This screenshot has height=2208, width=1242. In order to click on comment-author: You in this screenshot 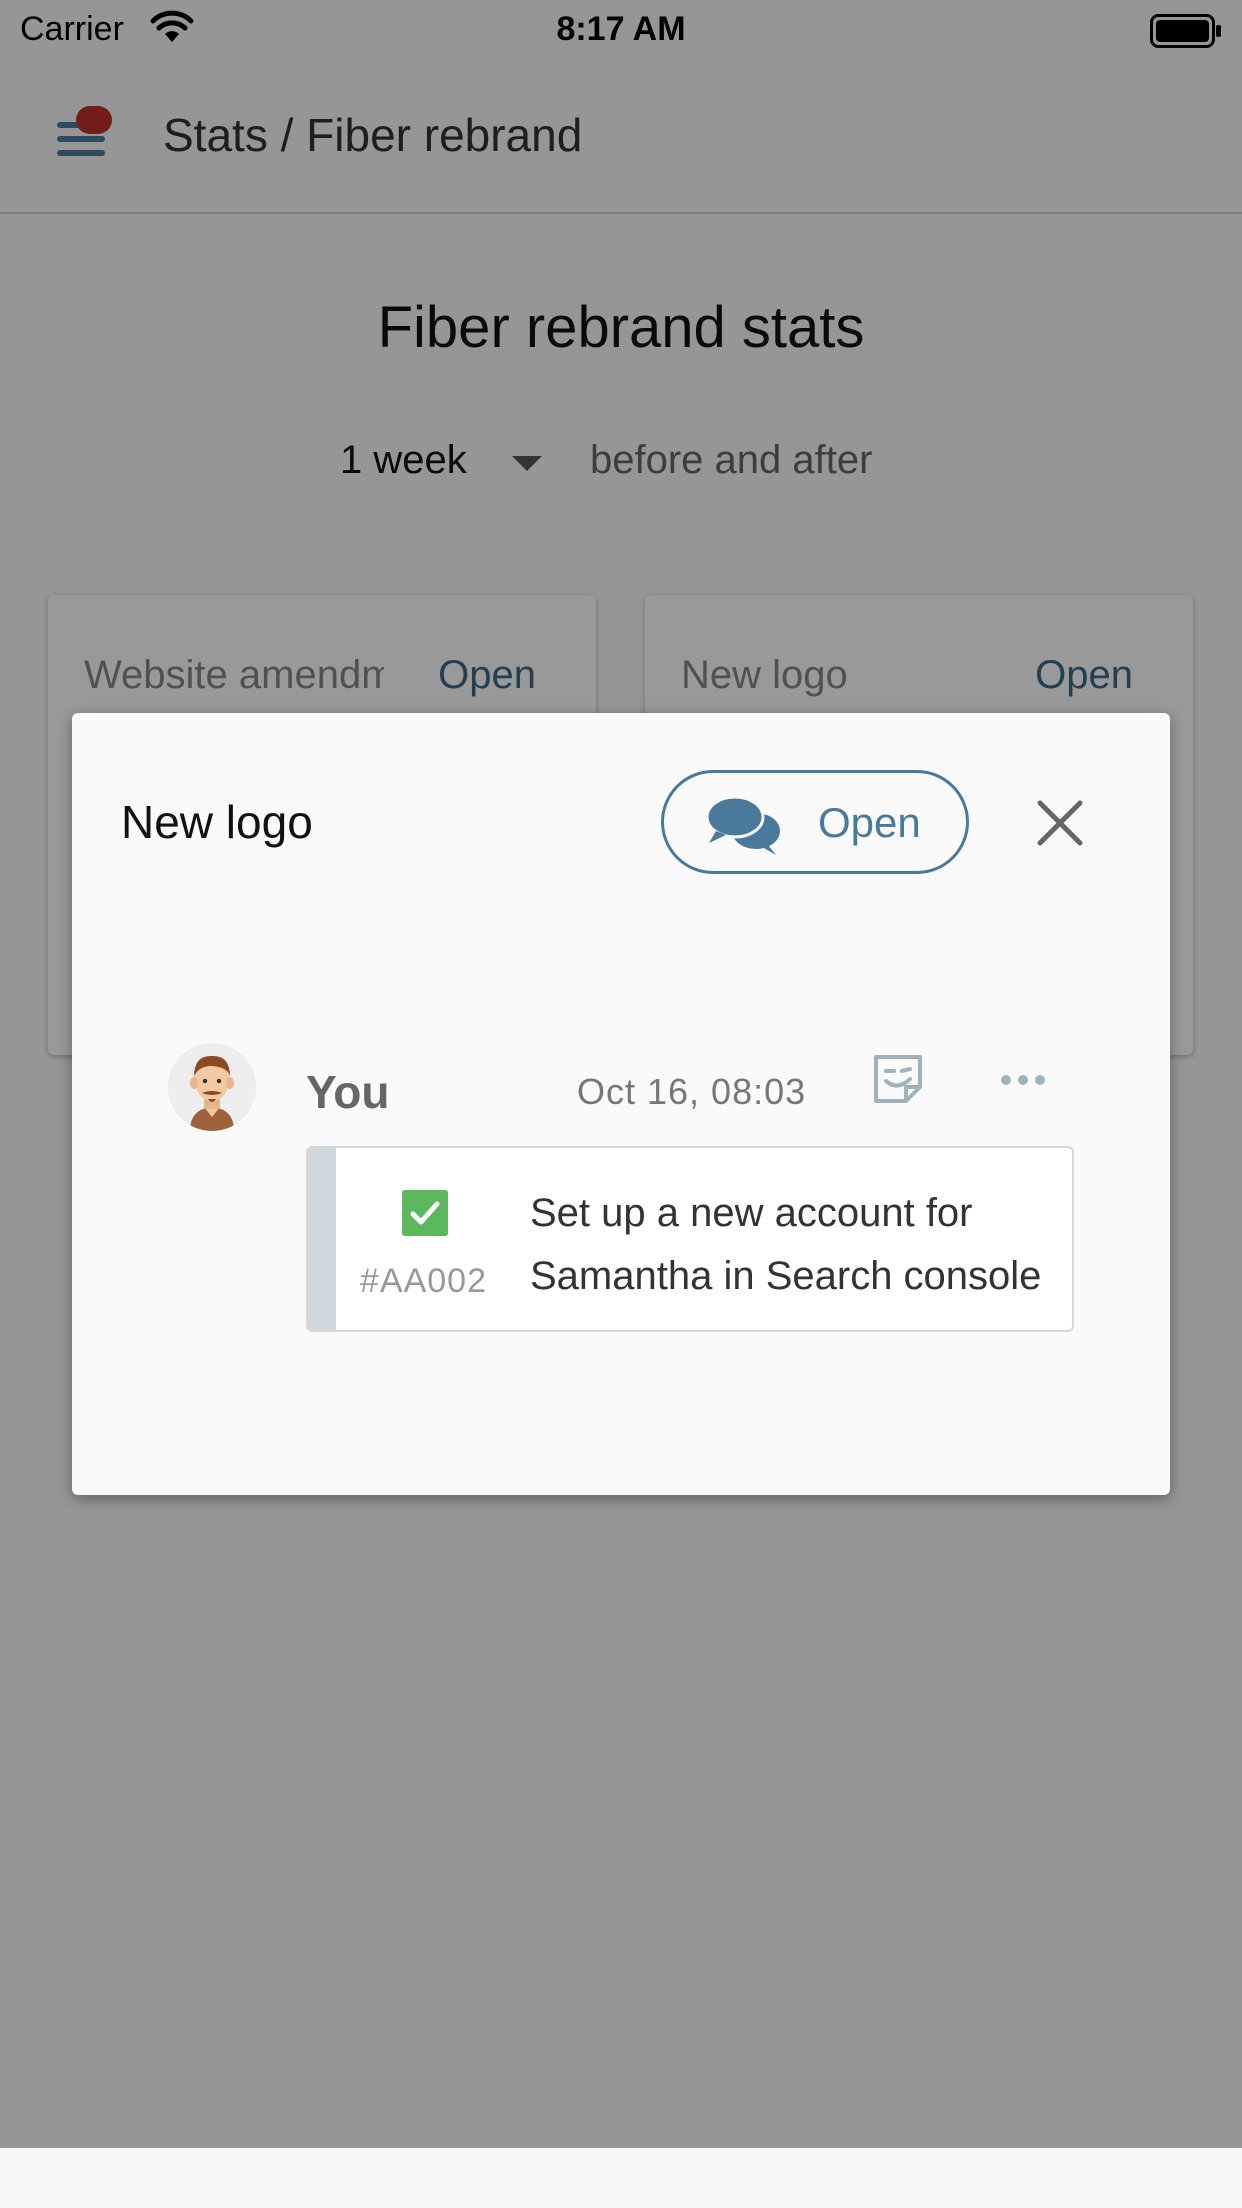, I will do `click(348, 1092)`.